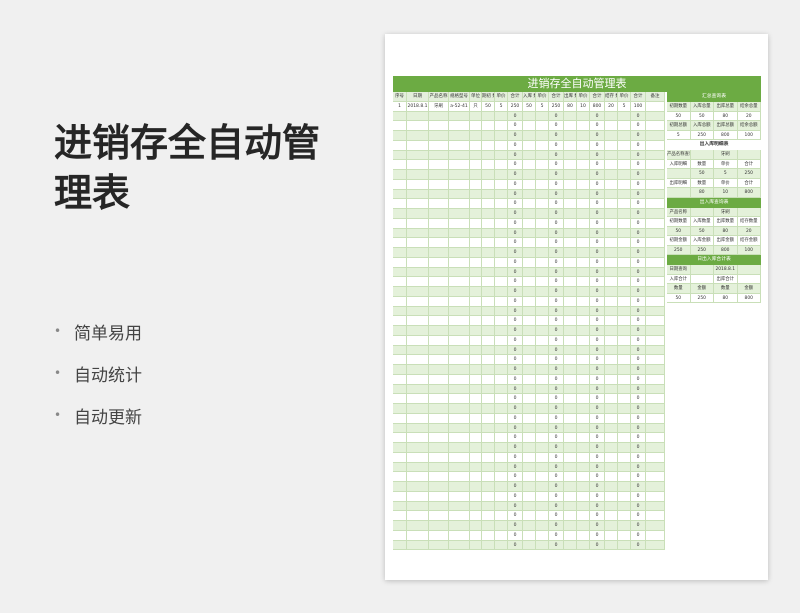  Describe the element at coordinates (108, 333) in the screenshot. I see `feature-label: 简单易用` at that location.